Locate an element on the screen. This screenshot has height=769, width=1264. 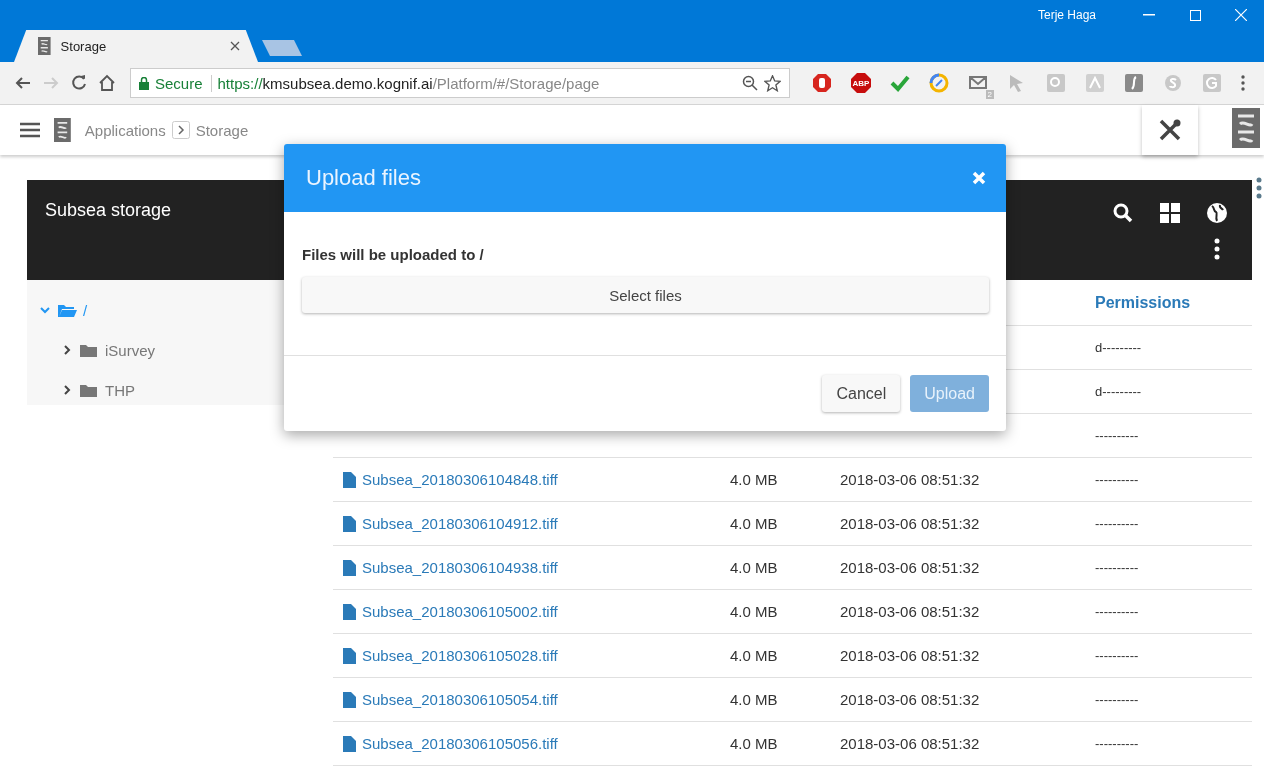
search-icon is located at coordinates (1123, 213).